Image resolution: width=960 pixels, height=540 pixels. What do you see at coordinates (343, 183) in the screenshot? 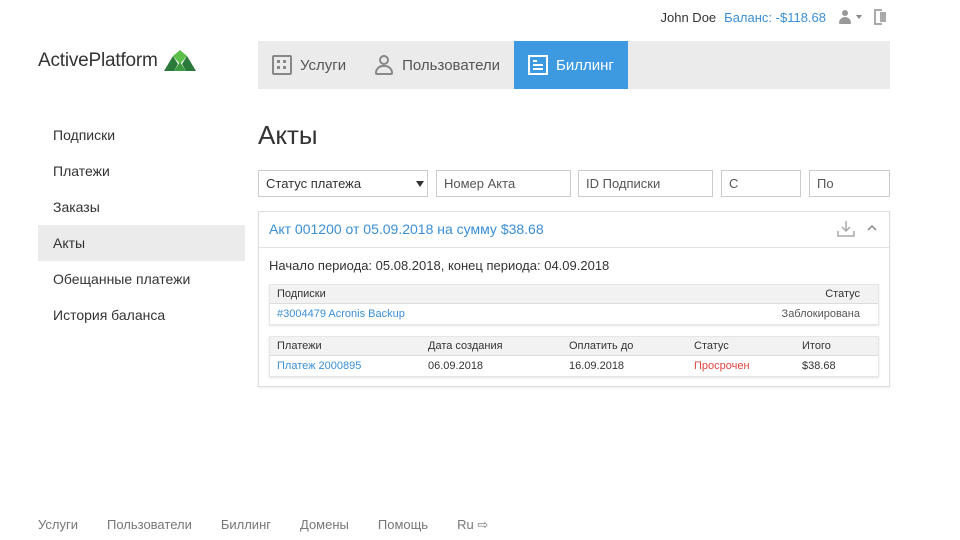
I see `payment-status-select: Статус платежа` at bounding box center [343, 183].